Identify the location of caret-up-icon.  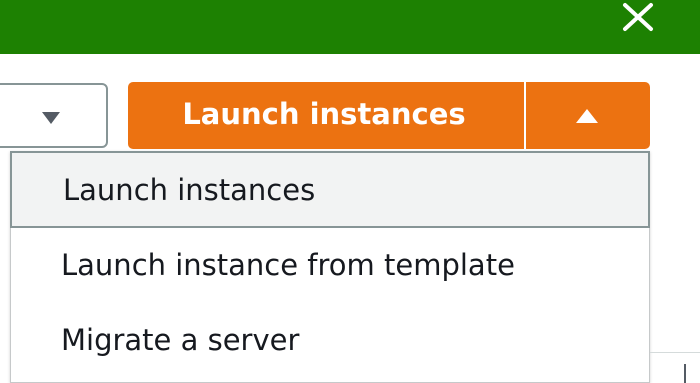
(587, 118).